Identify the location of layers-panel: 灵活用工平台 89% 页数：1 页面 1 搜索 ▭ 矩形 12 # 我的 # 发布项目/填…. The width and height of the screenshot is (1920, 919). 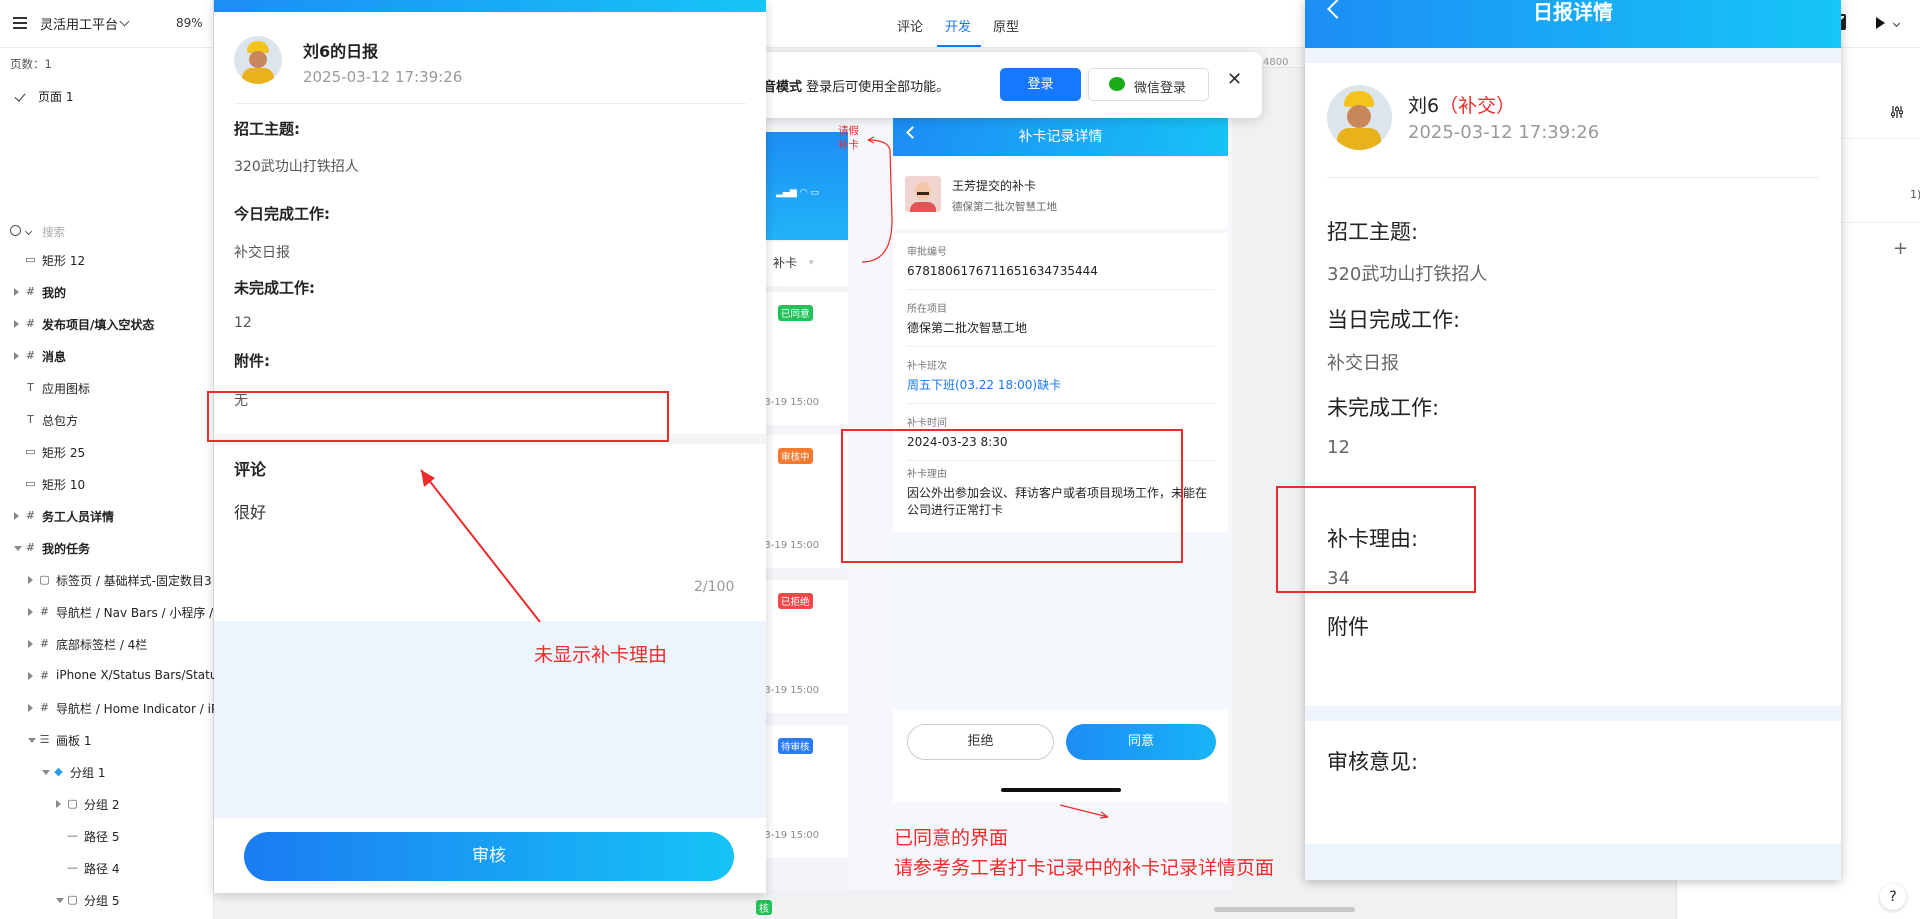
(107, 459).